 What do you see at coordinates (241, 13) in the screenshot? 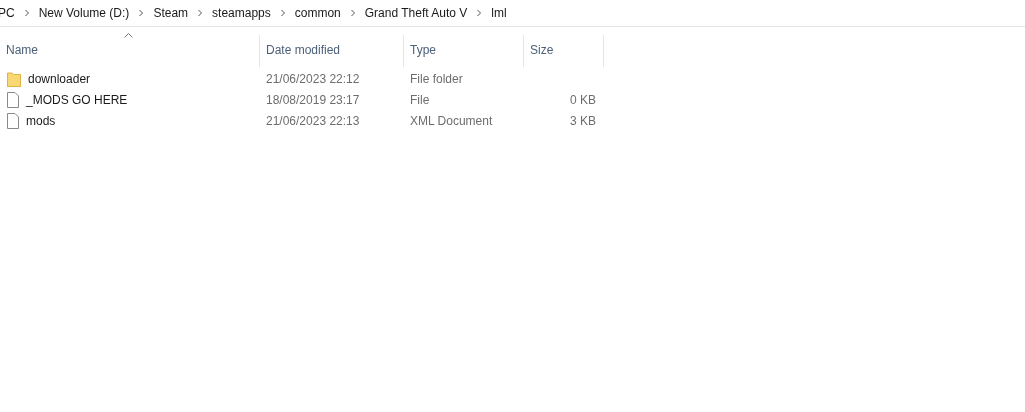
I see `breadcrumb-item: steamapps` at bounding box center [241, 13].